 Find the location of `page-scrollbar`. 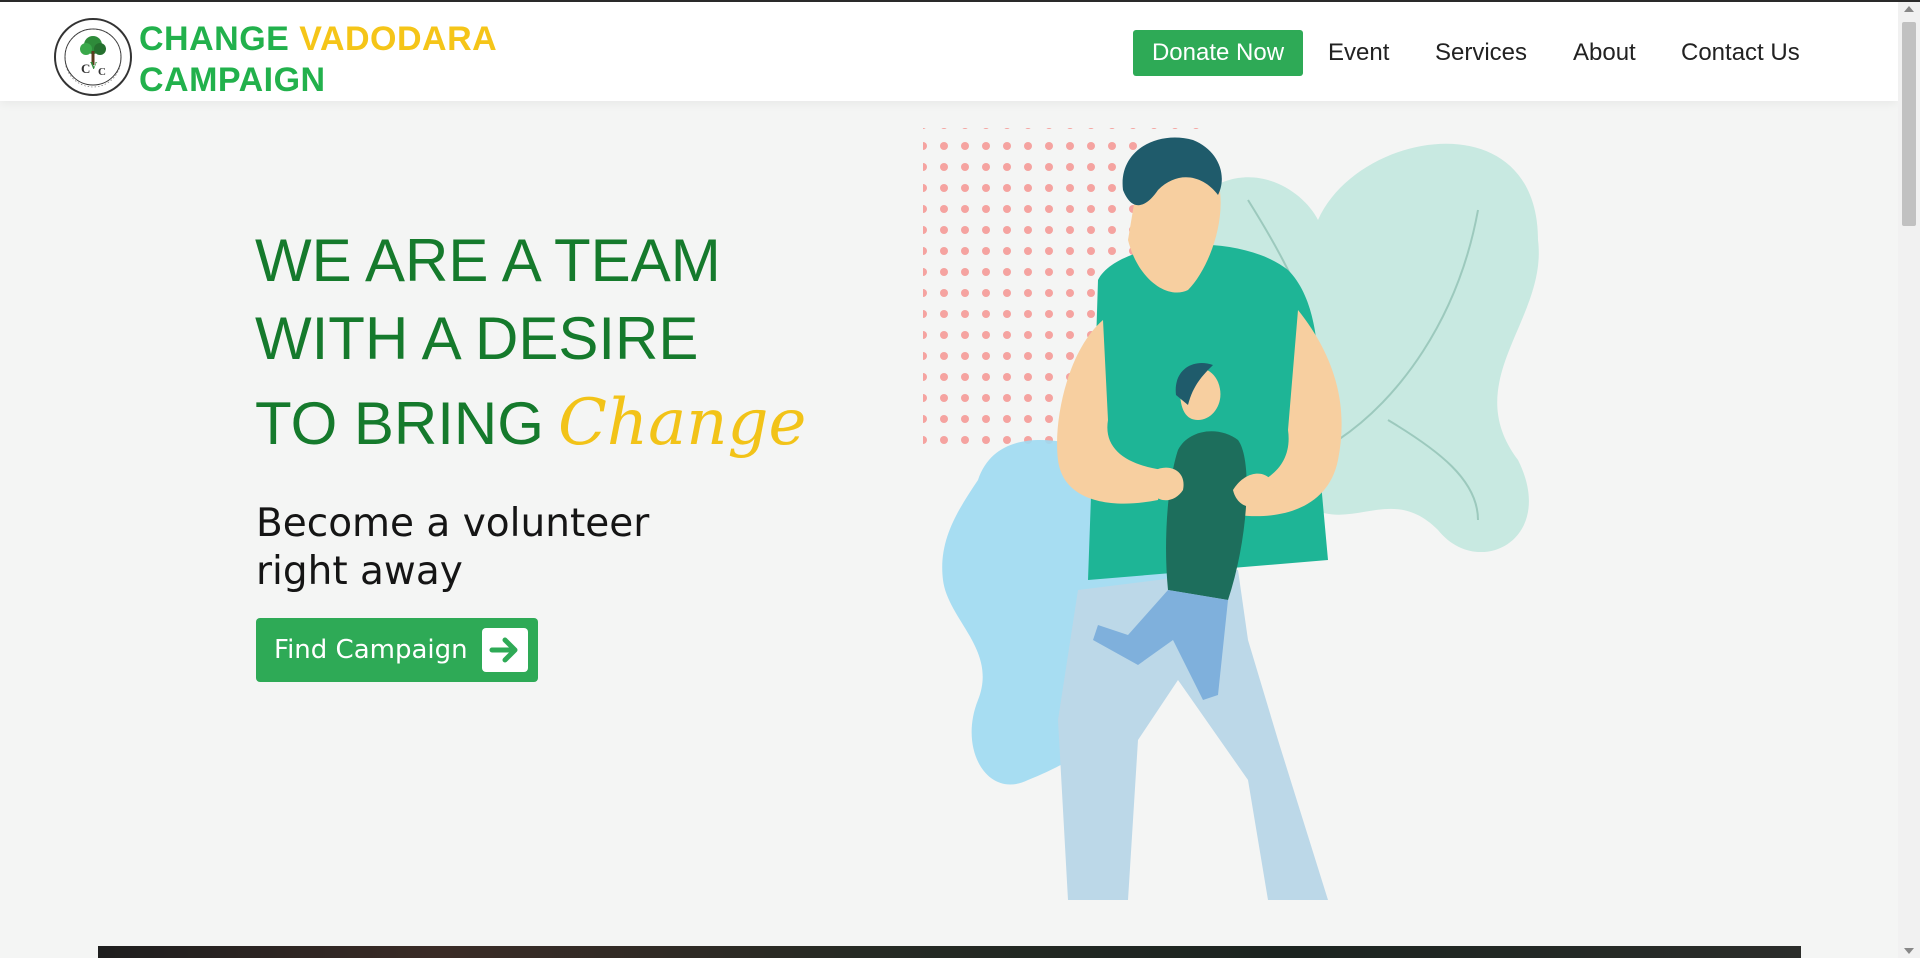

page-scrollbar is located at coordinates (1909, 480).